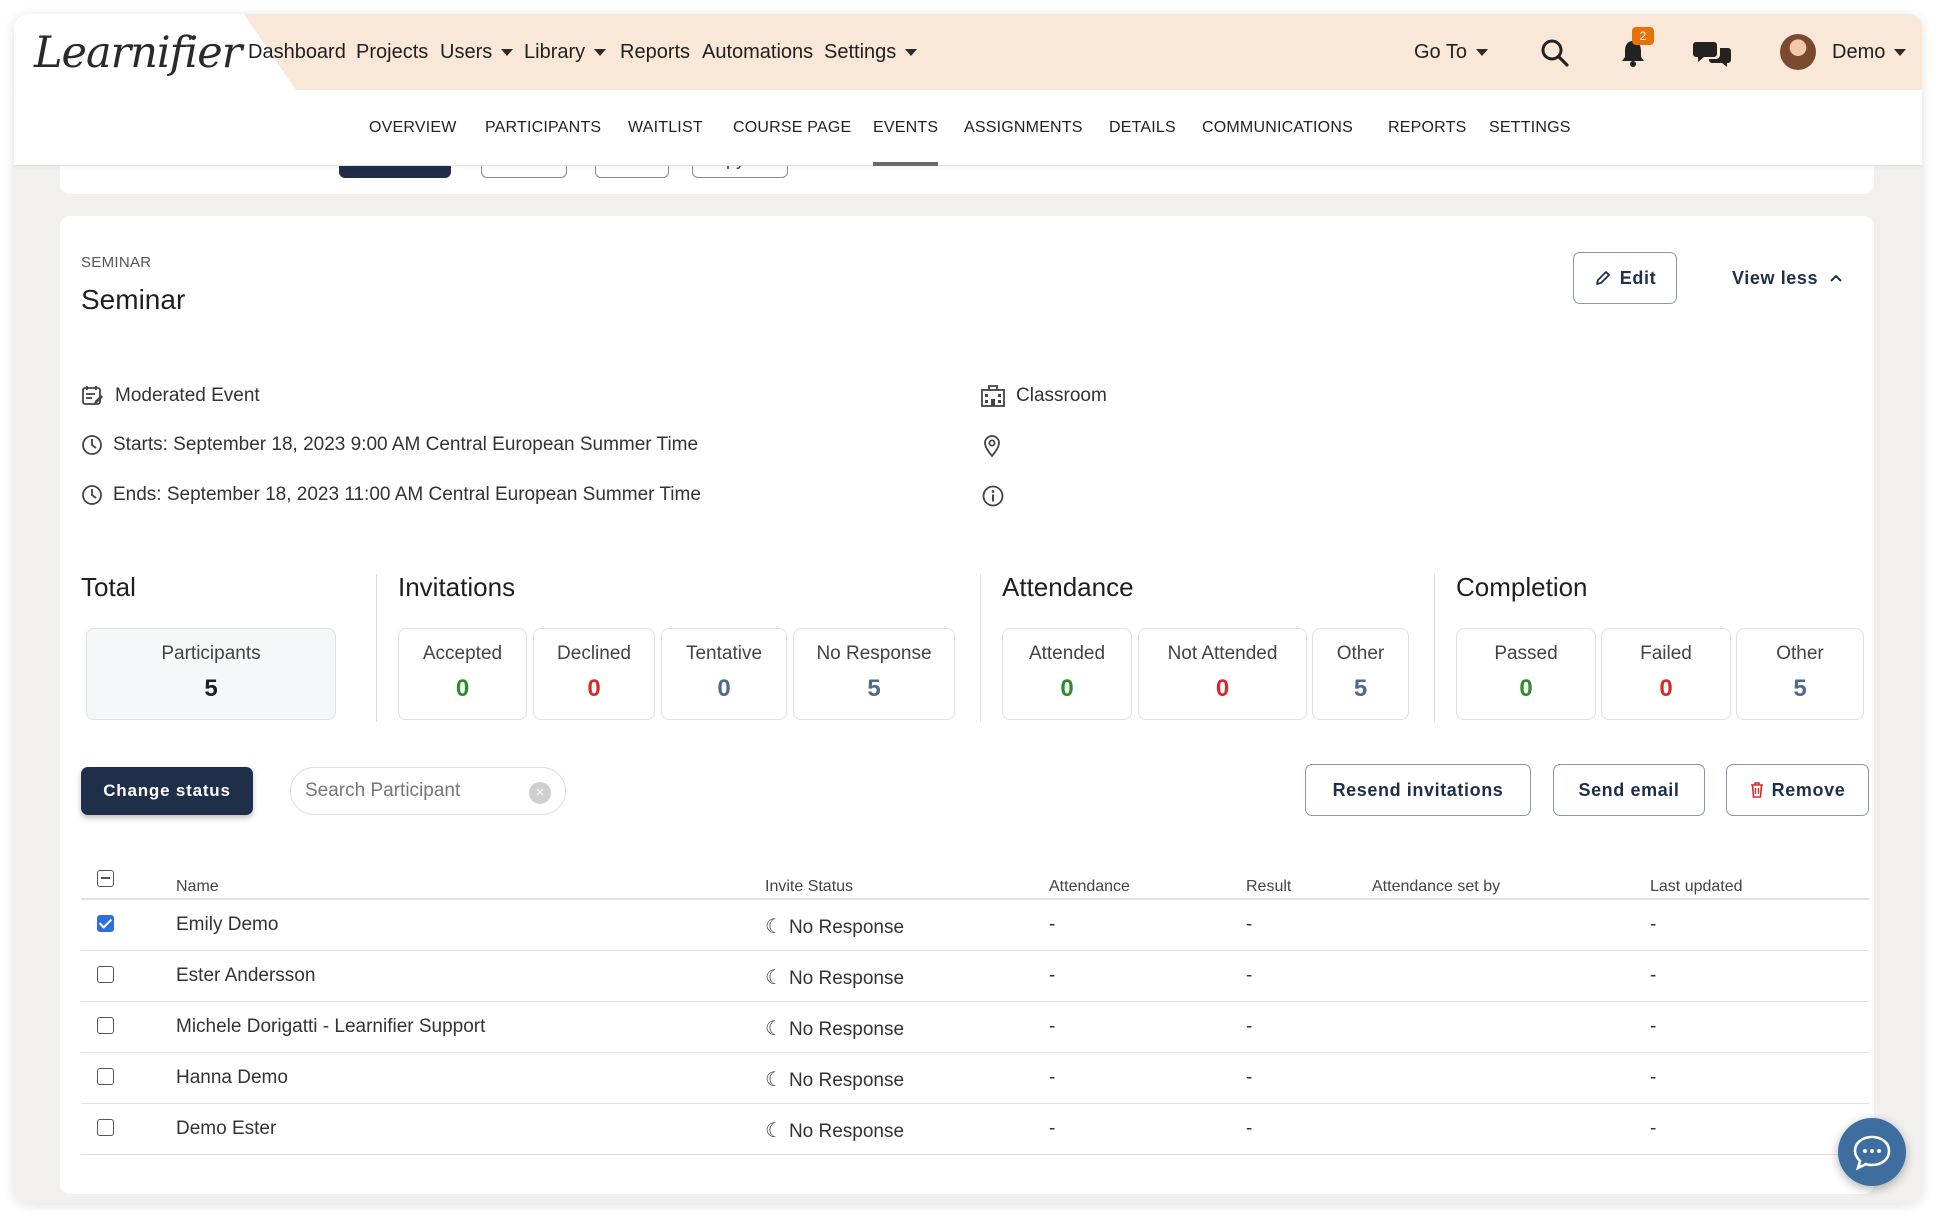 The width and height of the screenshot is (1936, 1217). I want to click on col-name: Name, so click(197, 887).